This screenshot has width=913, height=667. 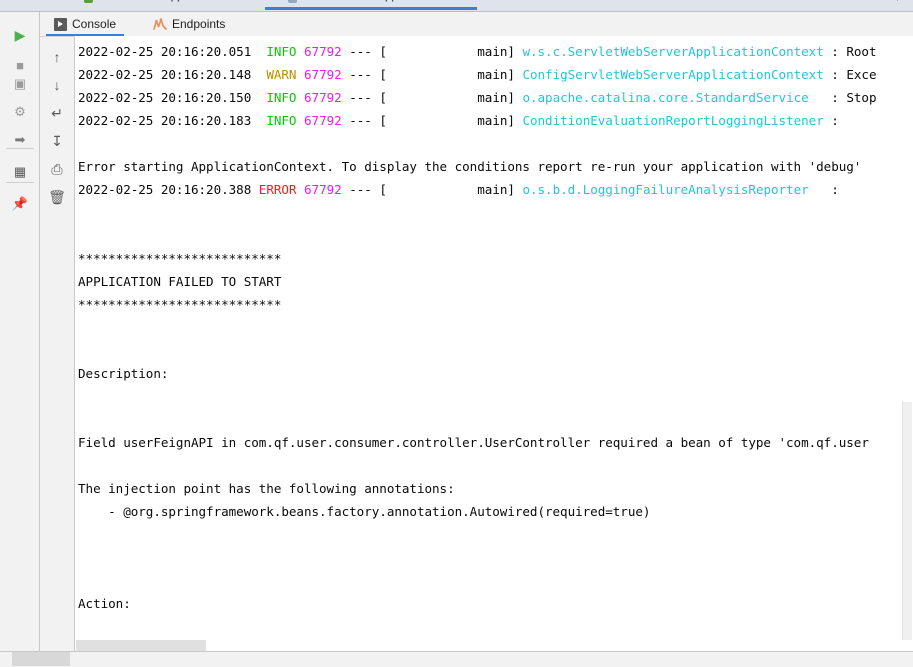 What do you see at coordinates (477, 281) in the screenshot?
I see `console-line: APPLICATION FAILED TO START` at bounding box center [477, 281].